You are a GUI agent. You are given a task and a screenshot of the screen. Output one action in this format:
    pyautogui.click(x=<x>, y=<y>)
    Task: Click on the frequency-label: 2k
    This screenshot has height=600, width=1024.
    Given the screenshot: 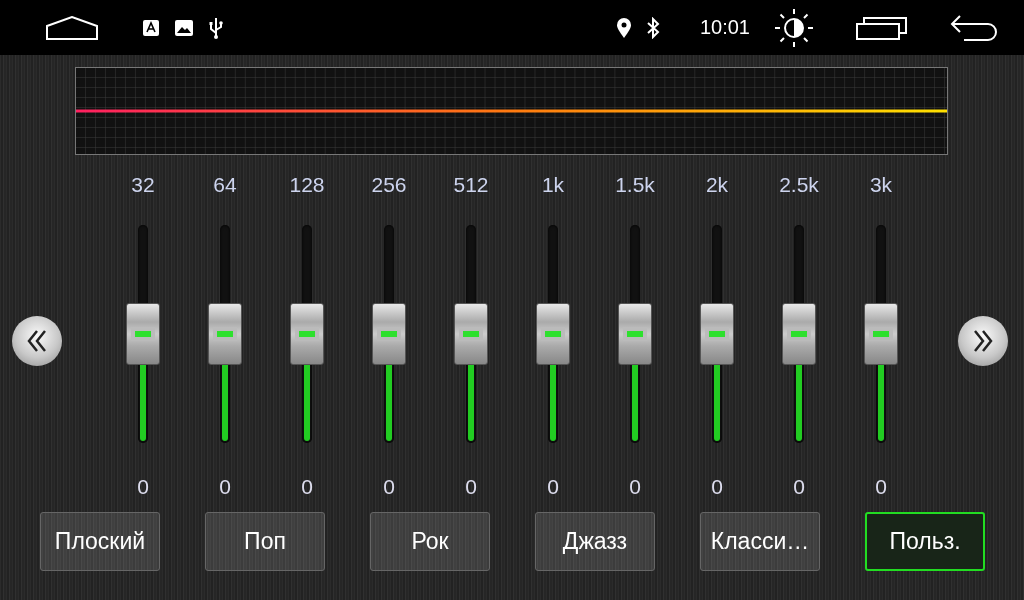 What is the action you would take?
    pyautogui.click(x=717, y=185)
    